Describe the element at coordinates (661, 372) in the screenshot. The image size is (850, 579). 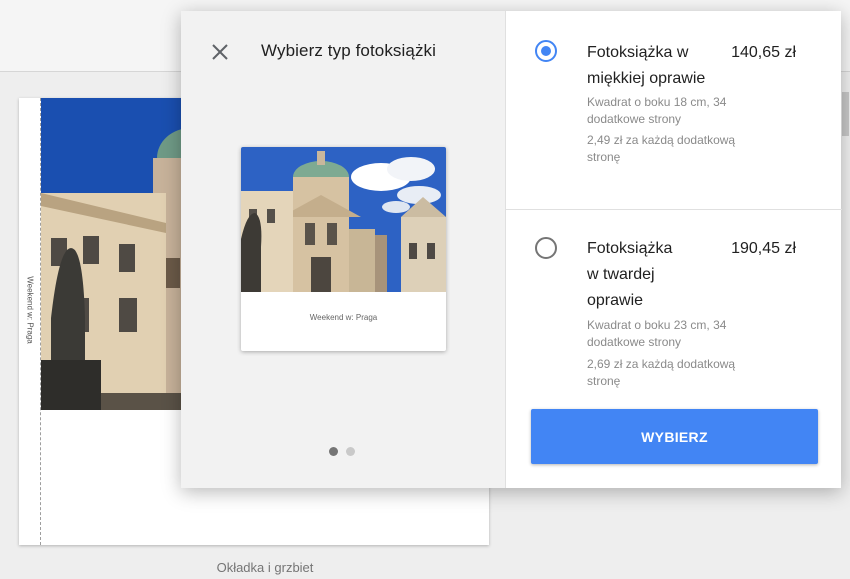
I see `option-extra-page-price: 2,69 zł za każdą dodatkową stronę` at that location.